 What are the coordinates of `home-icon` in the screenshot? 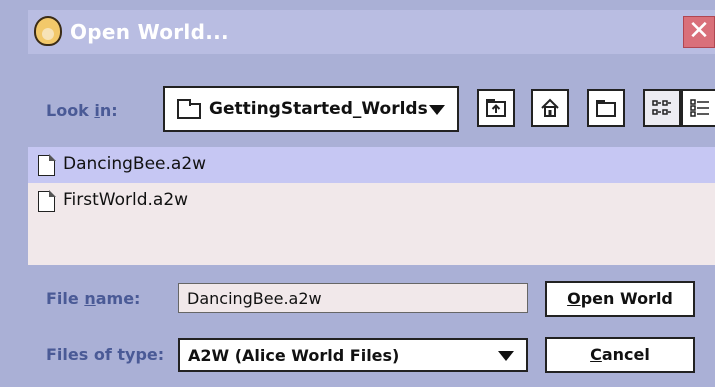 It's located at (550, 107).